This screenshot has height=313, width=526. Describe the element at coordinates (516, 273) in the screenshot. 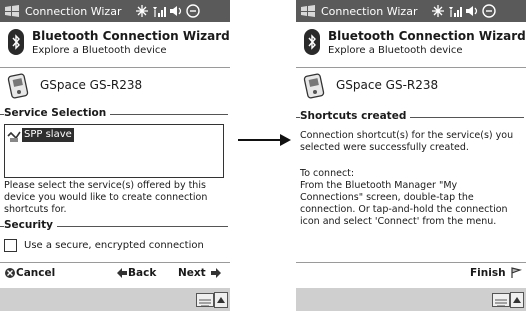

I see `finish-flag-icon` at that location.